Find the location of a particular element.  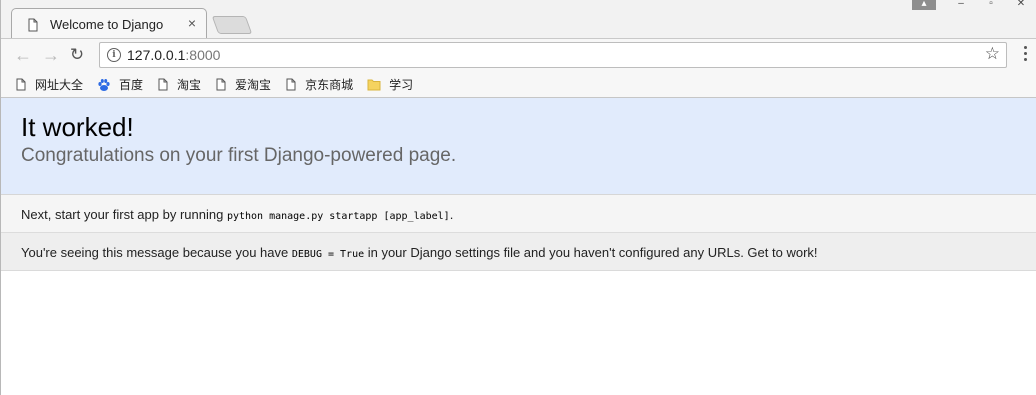

instructions-suffix: . is located at coordinates (451, 214).